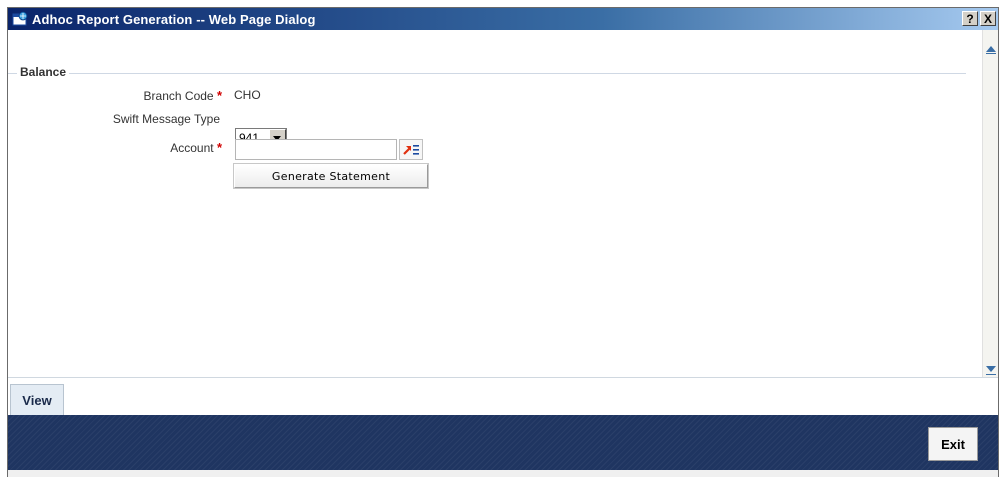  Describe the element at coordinates (316, 149) in the screenshot. I see `account-input` at that location.